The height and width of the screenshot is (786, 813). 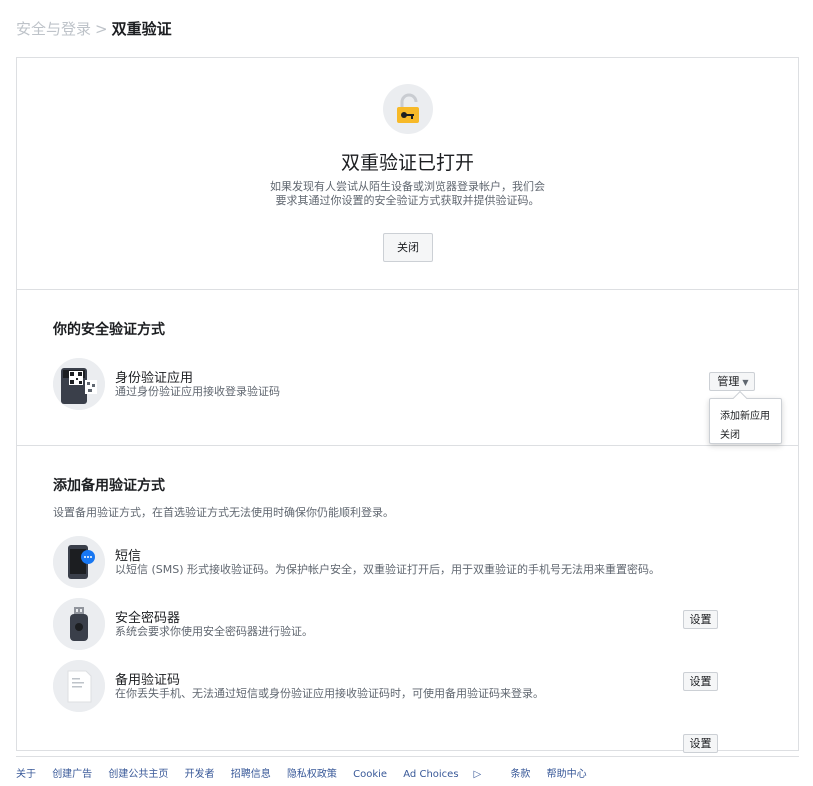 I want to click on footer-link-ad-choices: Ad Choices ▷, so click(x=448, y=774).